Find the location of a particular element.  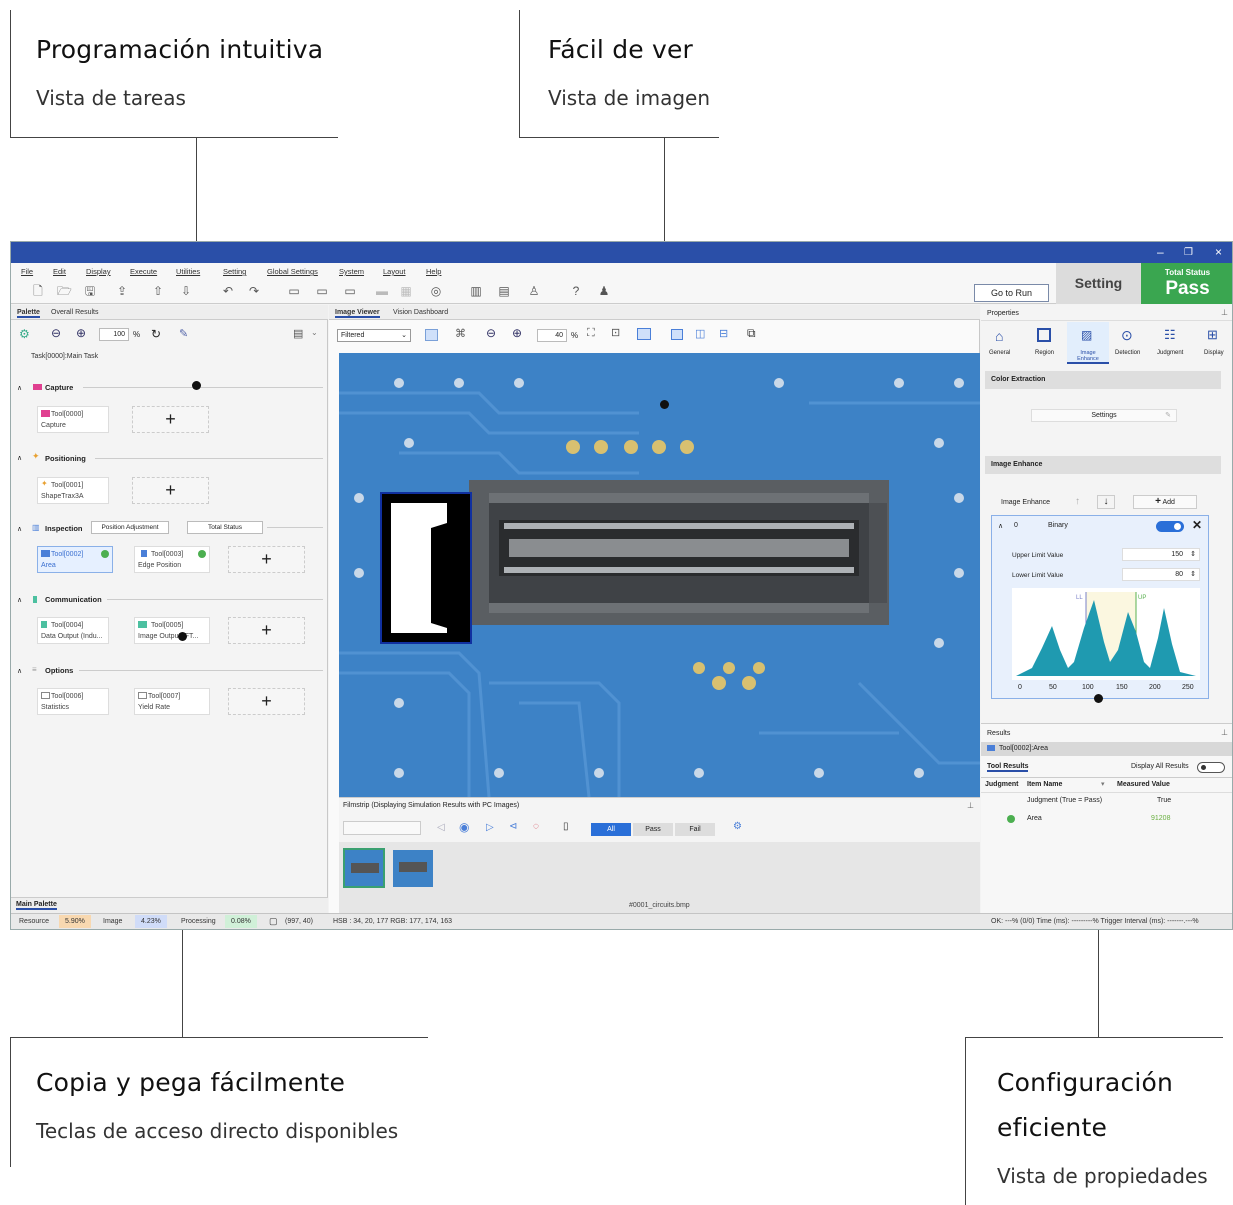

play-icon: ▷ is located at coordinates (490, 827).